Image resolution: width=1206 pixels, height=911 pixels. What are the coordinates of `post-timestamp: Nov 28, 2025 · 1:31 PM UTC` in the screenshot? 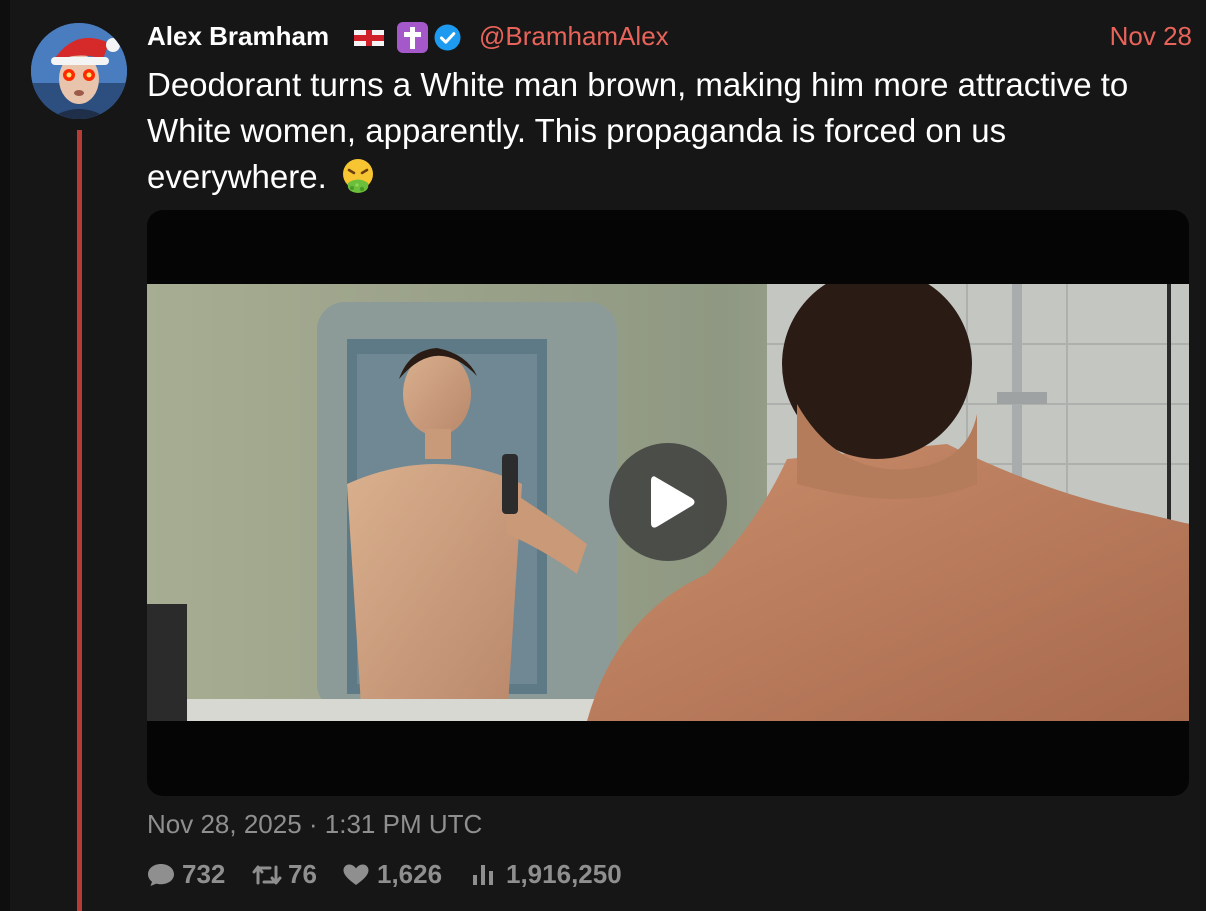 It's located at (314, 824).